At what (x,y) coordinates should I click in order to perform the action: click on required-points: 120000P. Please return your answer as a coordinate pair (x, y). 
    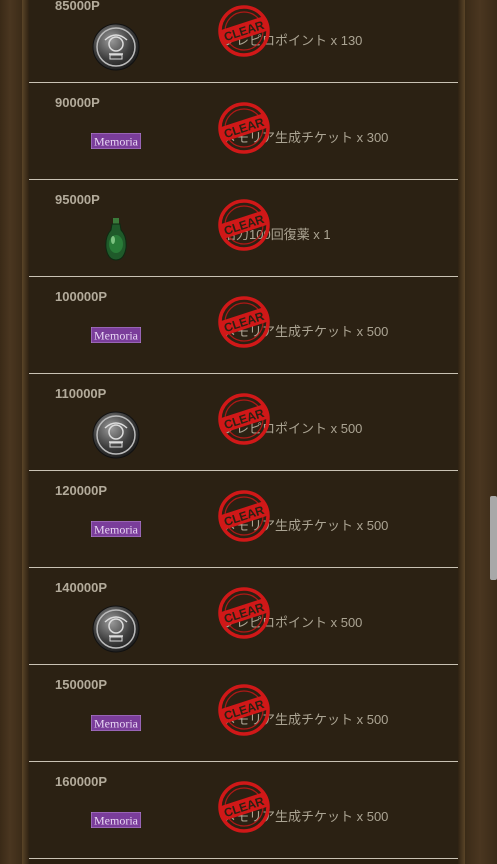
    Looking at the image, I should click on (81, 490).